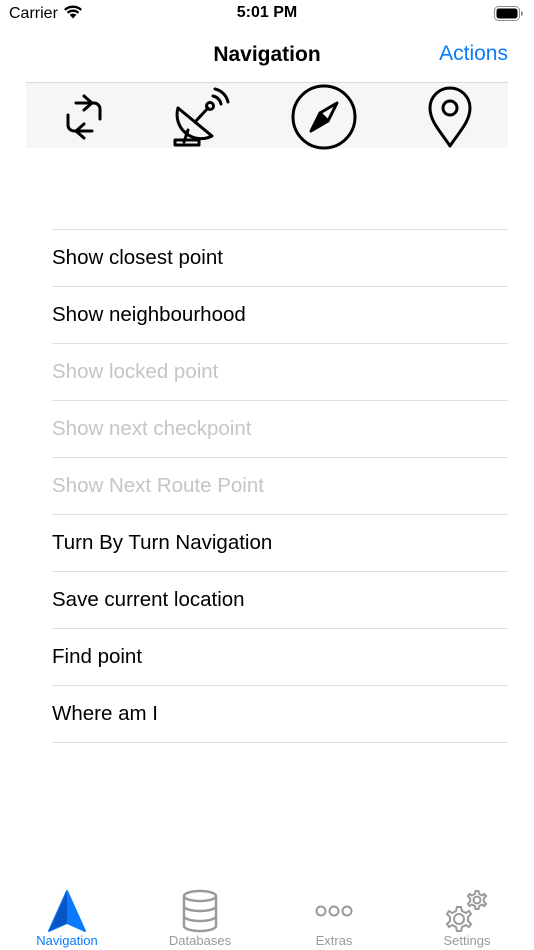 This screenshot has height=950, width=534. What do you see at coordinates (280, 543) in the screenshot?
I see `menu-item-turn-by-turn-navigation: Turn By Turn Navigation` at bounding box center [280, 543].